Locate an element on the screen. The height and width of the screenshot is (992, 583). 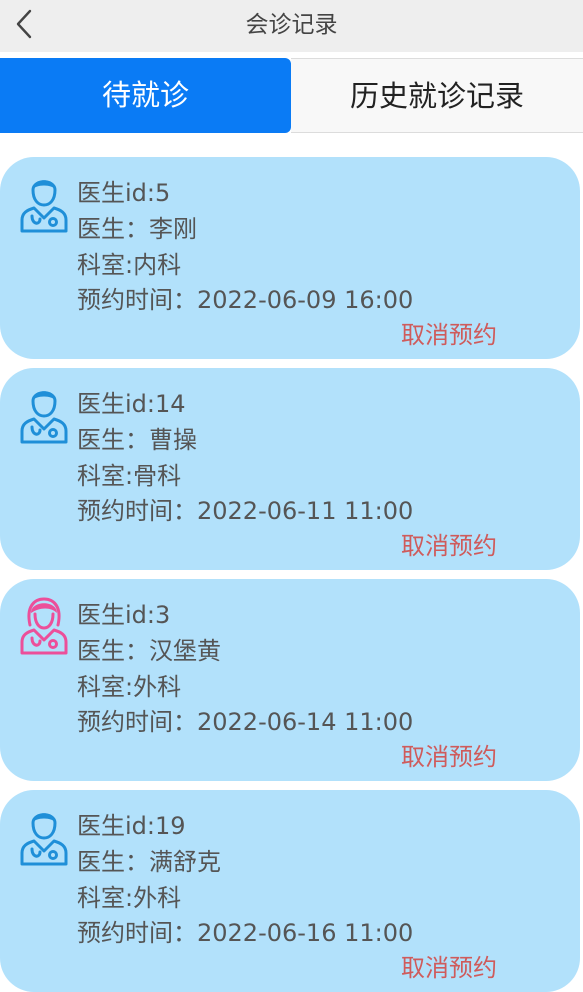
appointment-time: 预约时间：2022-06-11 11:00 is located at coordinates (245, 511).